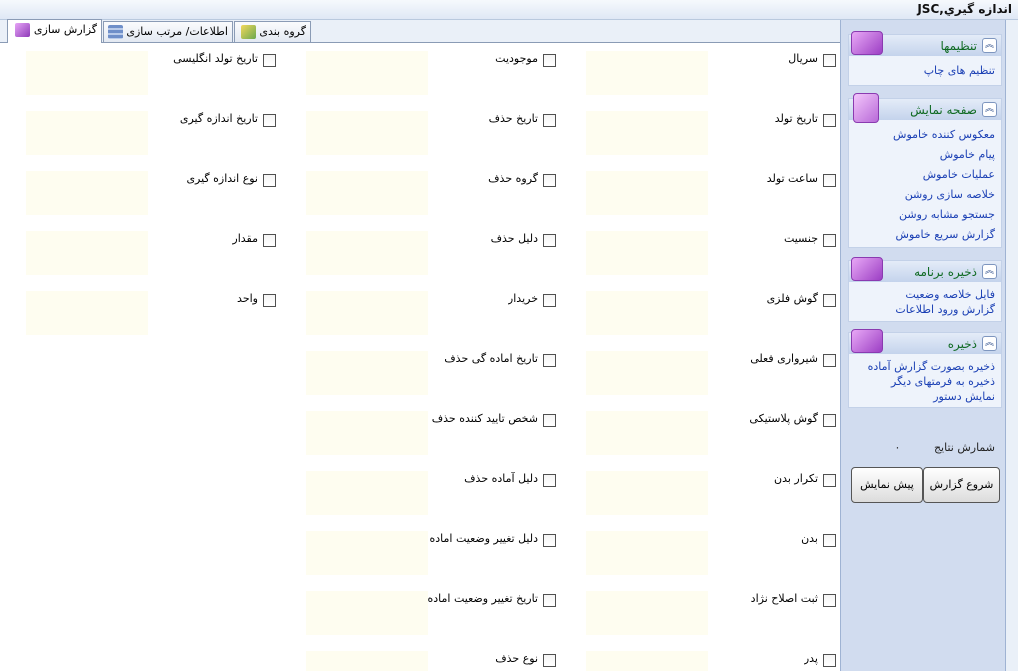  What do you see at coordinates (516, 58) in the screenshot?
I see `field-label: موجوديت` at bounding box center [516, 58].